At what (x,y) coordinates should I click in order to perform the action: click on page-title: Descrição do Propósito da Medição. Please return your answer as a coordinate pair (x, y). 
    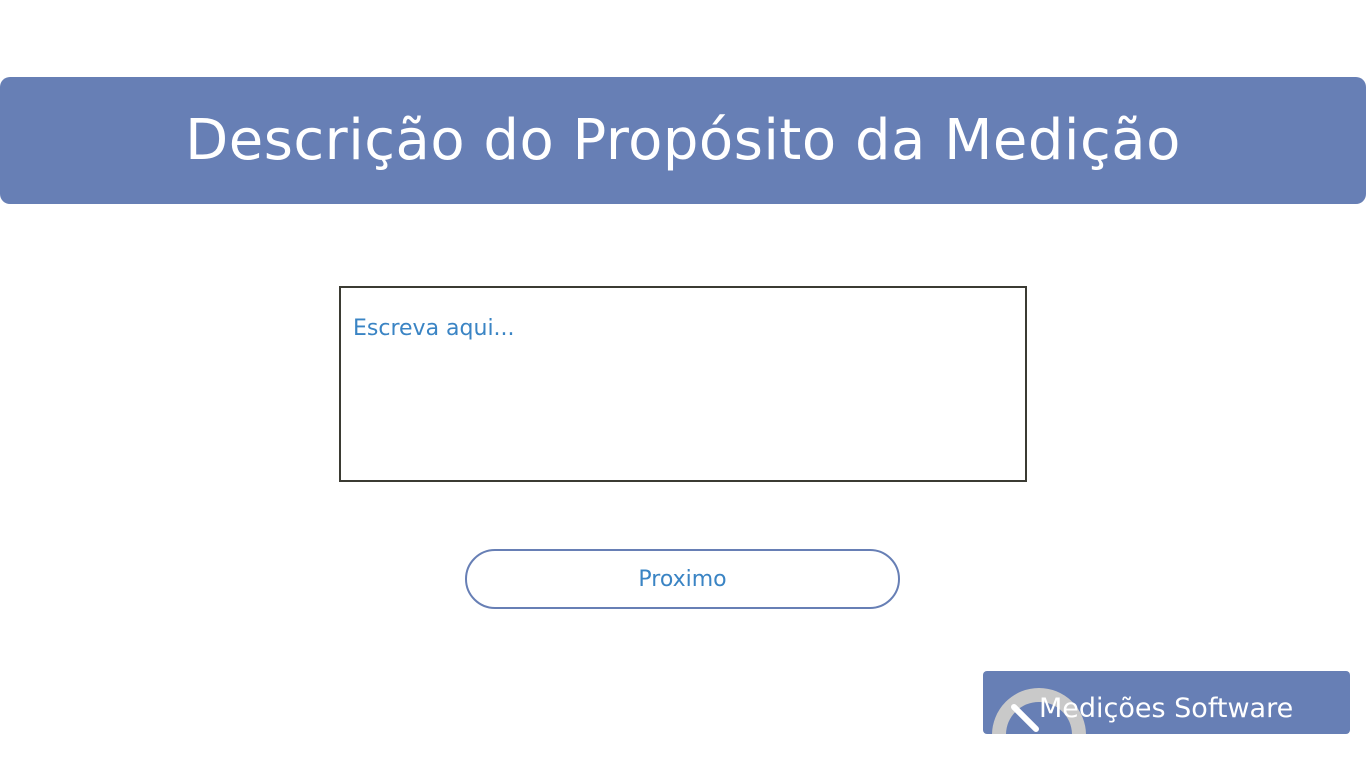
    Looking at the image, I should click on (683, 140).